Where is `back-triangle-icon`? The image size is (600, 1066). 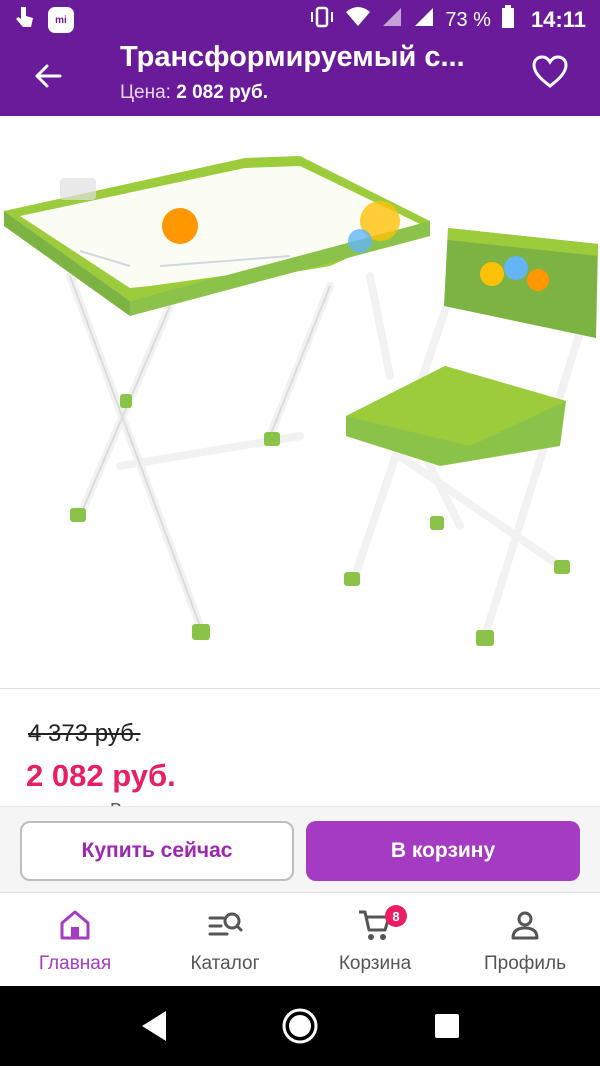
back-triangle-icon is located at coordinates (154, 1026).